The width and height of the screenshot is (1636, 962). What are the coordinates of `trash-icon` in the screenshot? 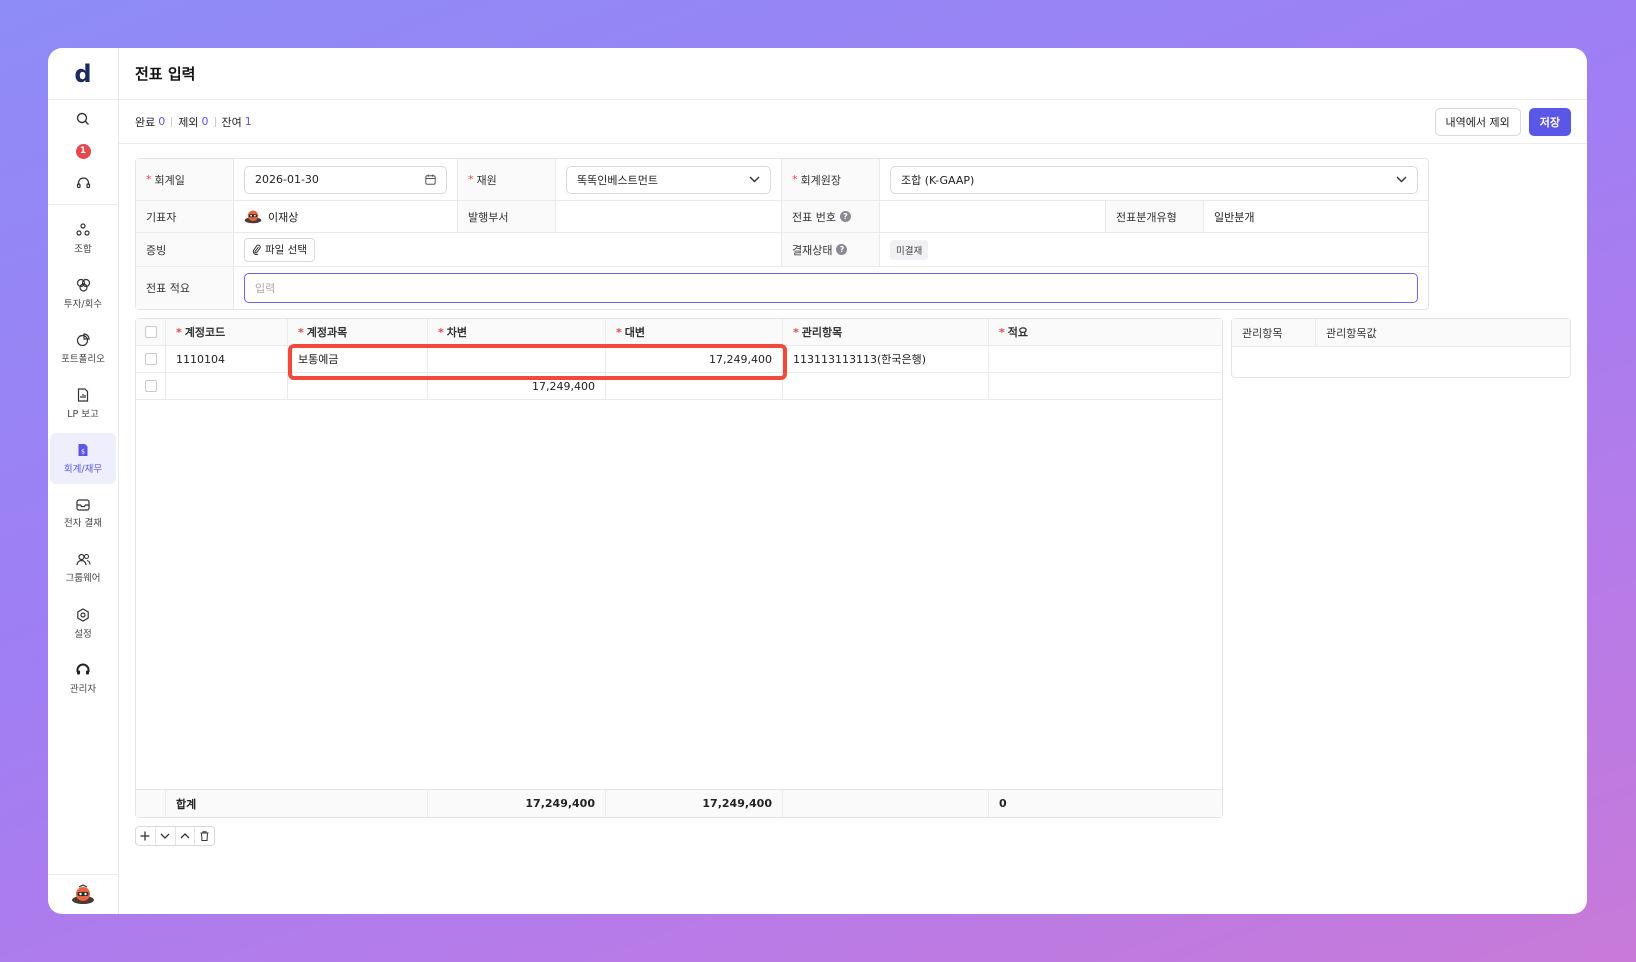 It's located at (204, 836).